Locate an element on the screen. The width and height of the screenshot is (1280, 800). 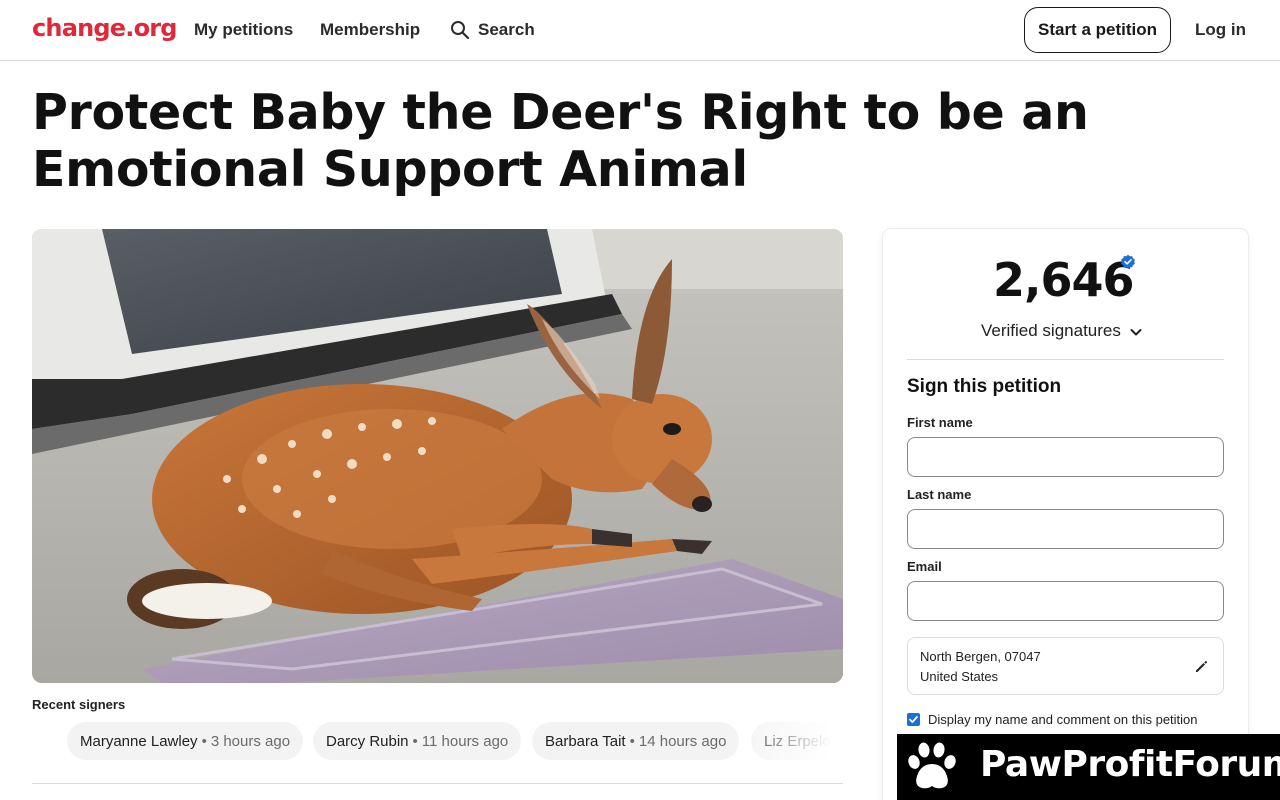
sign-petition-heading: Sign this petition is located at coordinates (984, 386).